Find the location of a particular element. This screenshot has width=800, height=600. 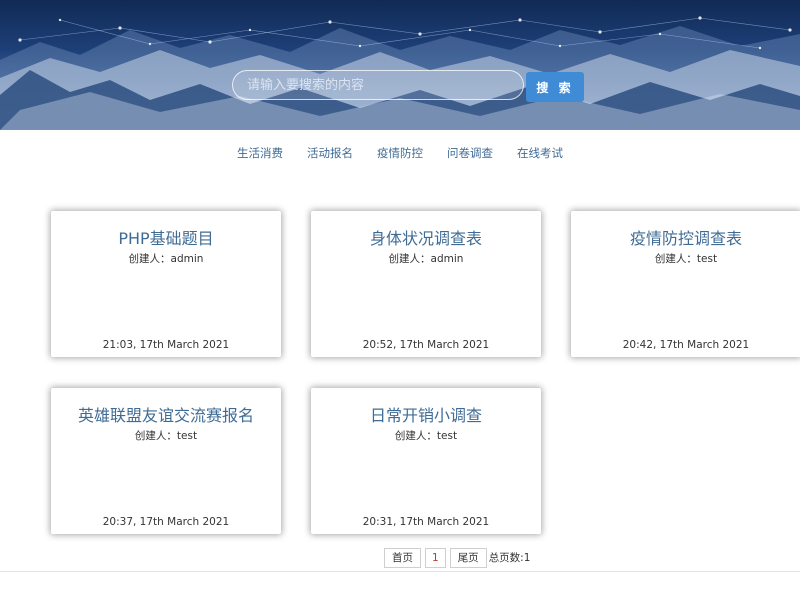

nav-item-life-consumption: 生活消费 is located at coordinates (260, 153).